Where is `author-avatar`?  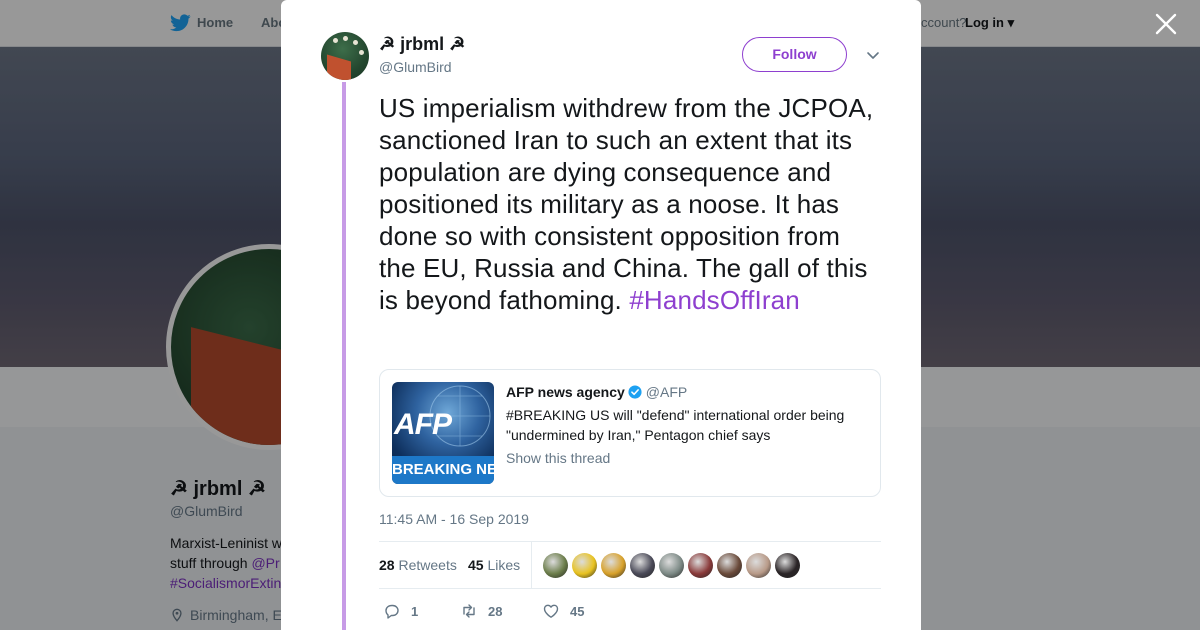
author-avatar is located at coordinates (345, 56).